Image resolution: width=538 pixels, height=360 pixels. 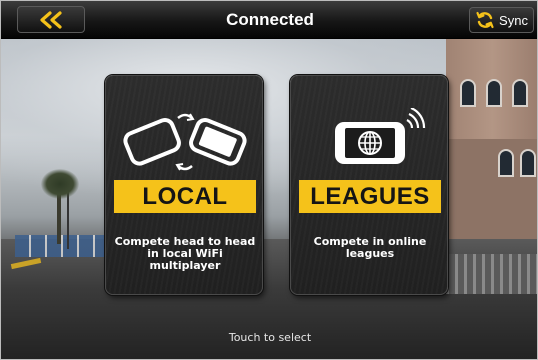 What do you see at coordinates (380, 136) in the screenshot?
I see `phone-globe-wifi-icon` at bounding box center [380, 136].